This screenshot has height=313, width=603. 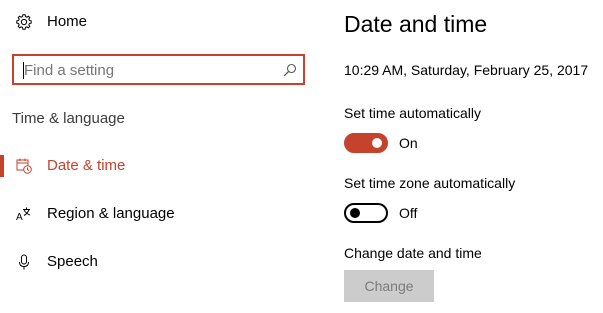 I want to click on page-title: Date and time, so click(x=416, y=24).